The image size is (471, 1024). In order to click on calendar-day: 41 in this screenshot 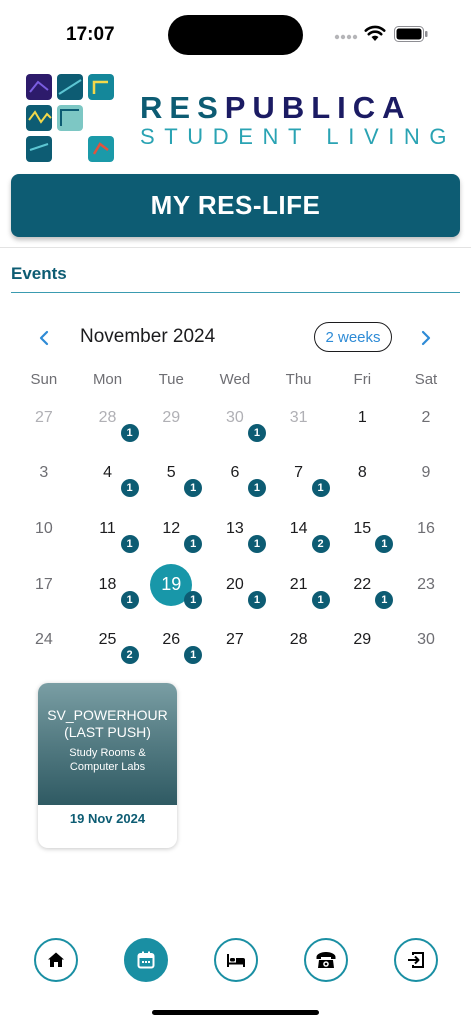, I will do `click(108, 474)`.